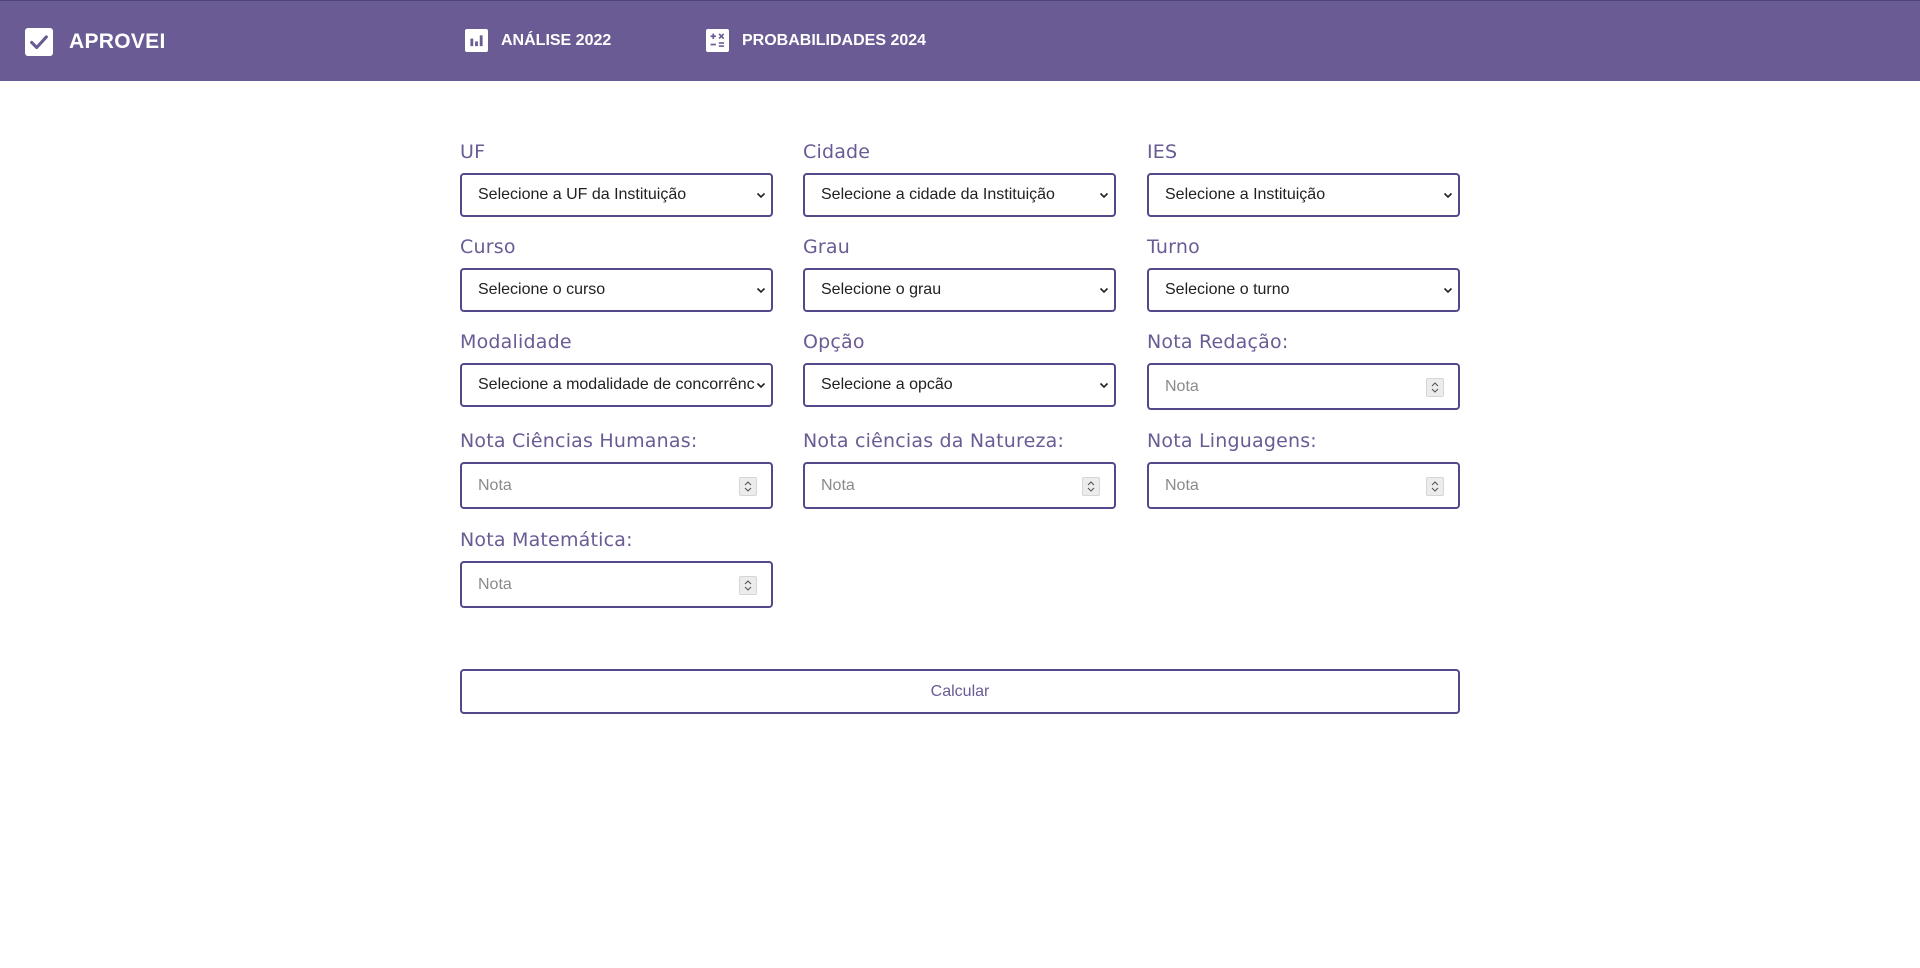  I want to click on grau-label: Grau, so click(827, 247).